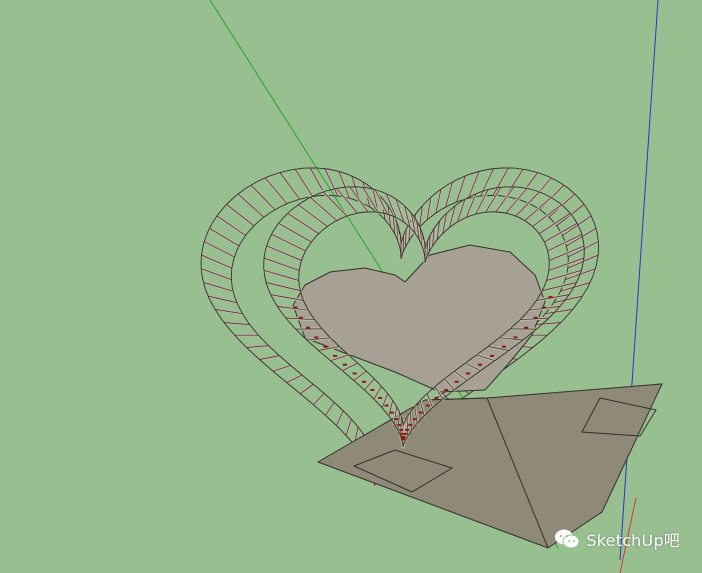 Image resolution: width=702 pixels, height=573 pixels. I want to click on wechat-icon, so click(567, 539).